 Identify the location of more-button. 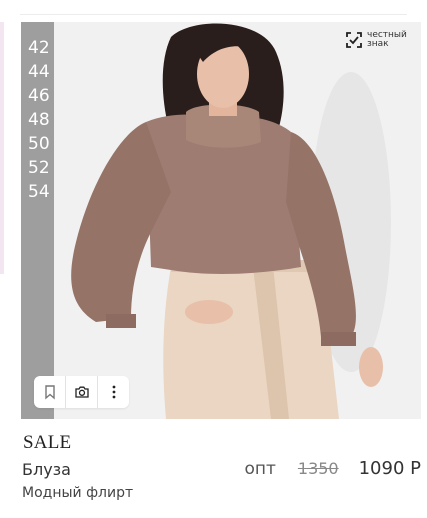
(113, 392).